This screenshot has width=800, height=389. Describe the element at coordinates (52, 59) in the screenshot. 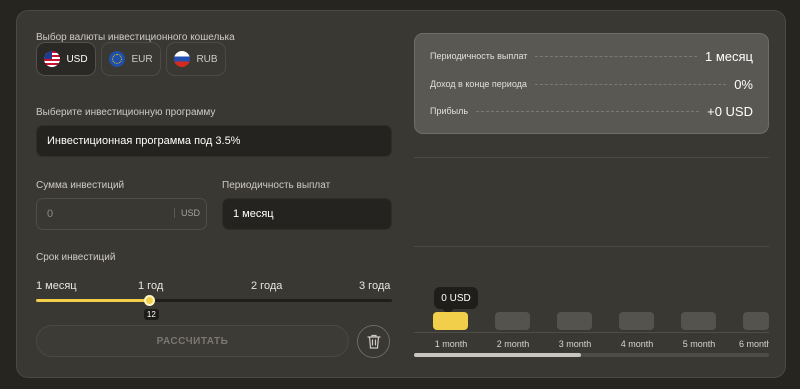

I see `us-flag-icon` at that location.